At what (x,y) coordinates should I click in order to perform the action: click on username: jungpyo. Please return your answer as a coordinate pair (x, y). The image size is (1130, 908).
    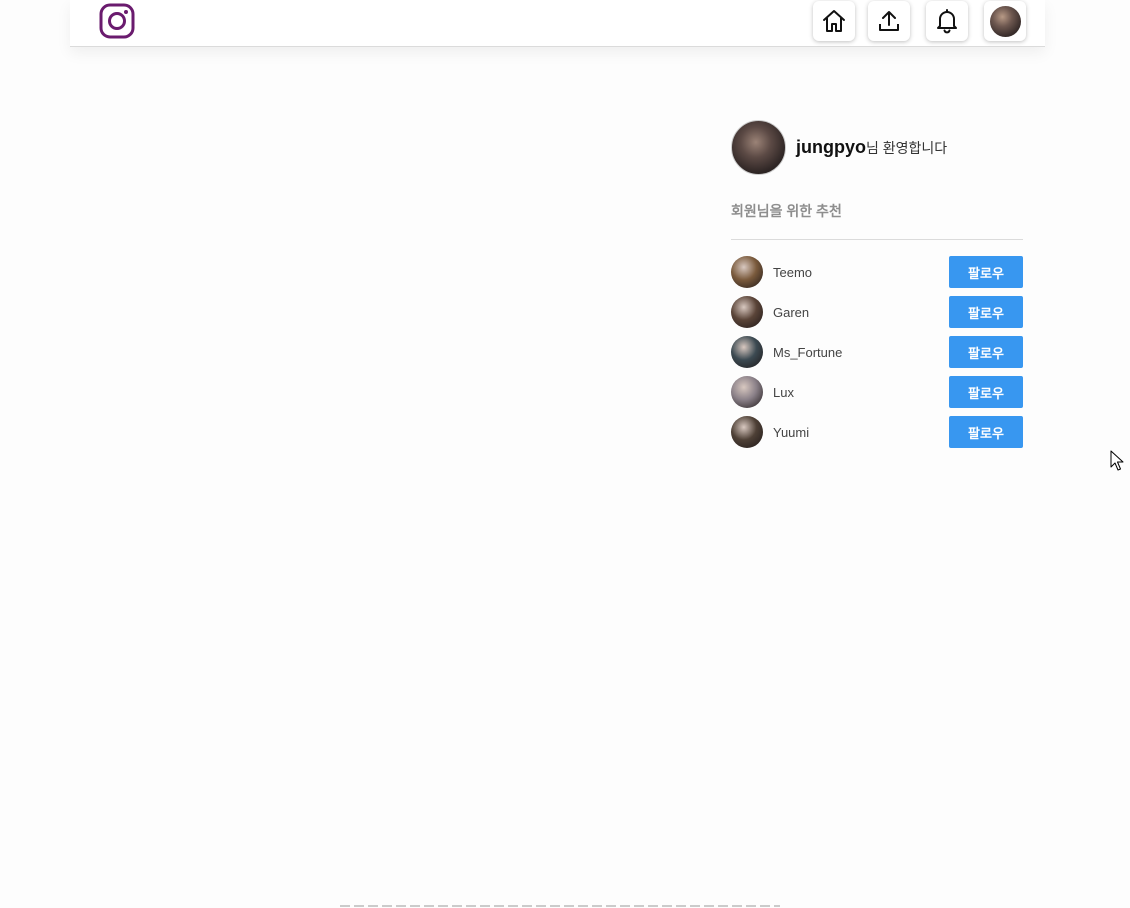
    Looking at the image, I should click on (831, 147).